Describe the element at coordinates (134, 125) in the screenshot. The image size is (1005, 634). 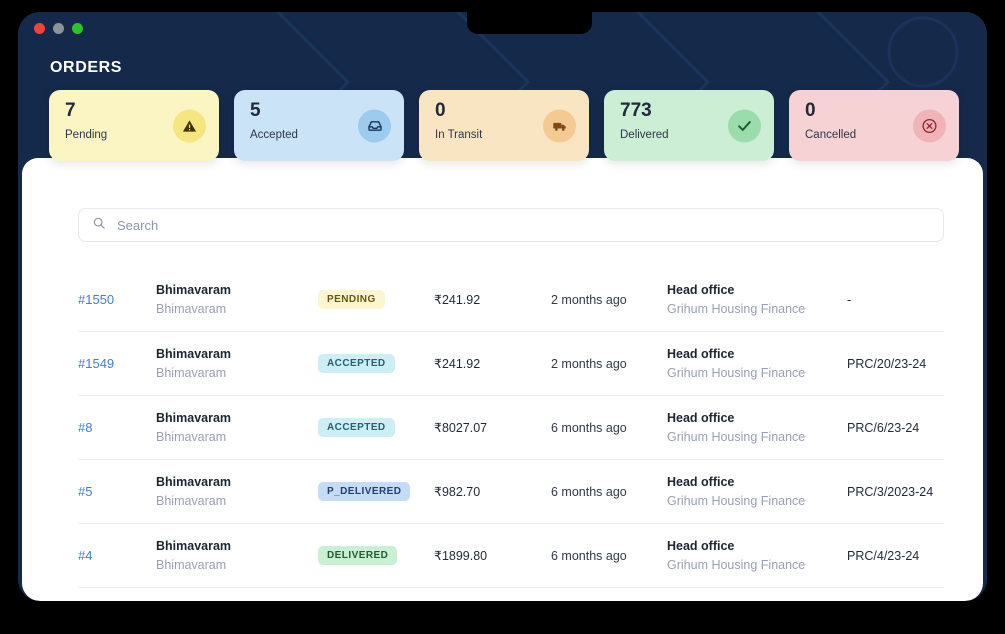
I see `stat-card-pending: 7 Pending` at that location.